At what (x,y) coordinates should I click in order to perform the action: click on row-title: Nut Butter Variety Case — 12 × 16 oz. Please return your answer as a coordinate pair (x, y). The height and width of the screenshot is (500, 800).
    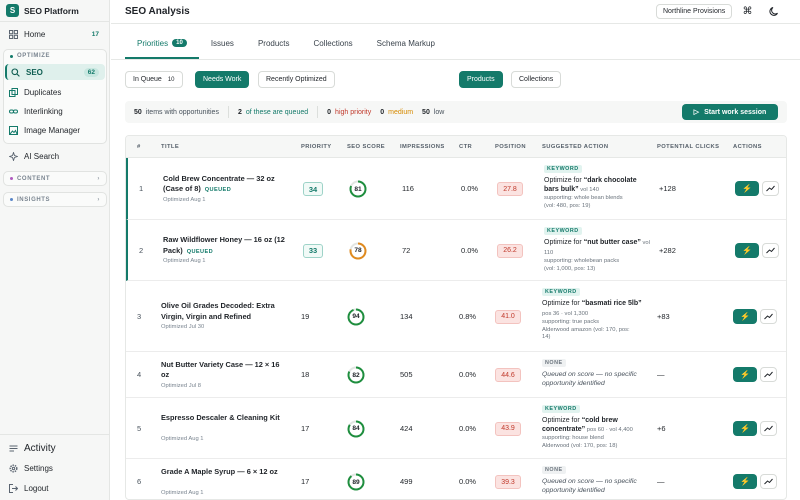
    Looking at the image, I should click on (225, 370).